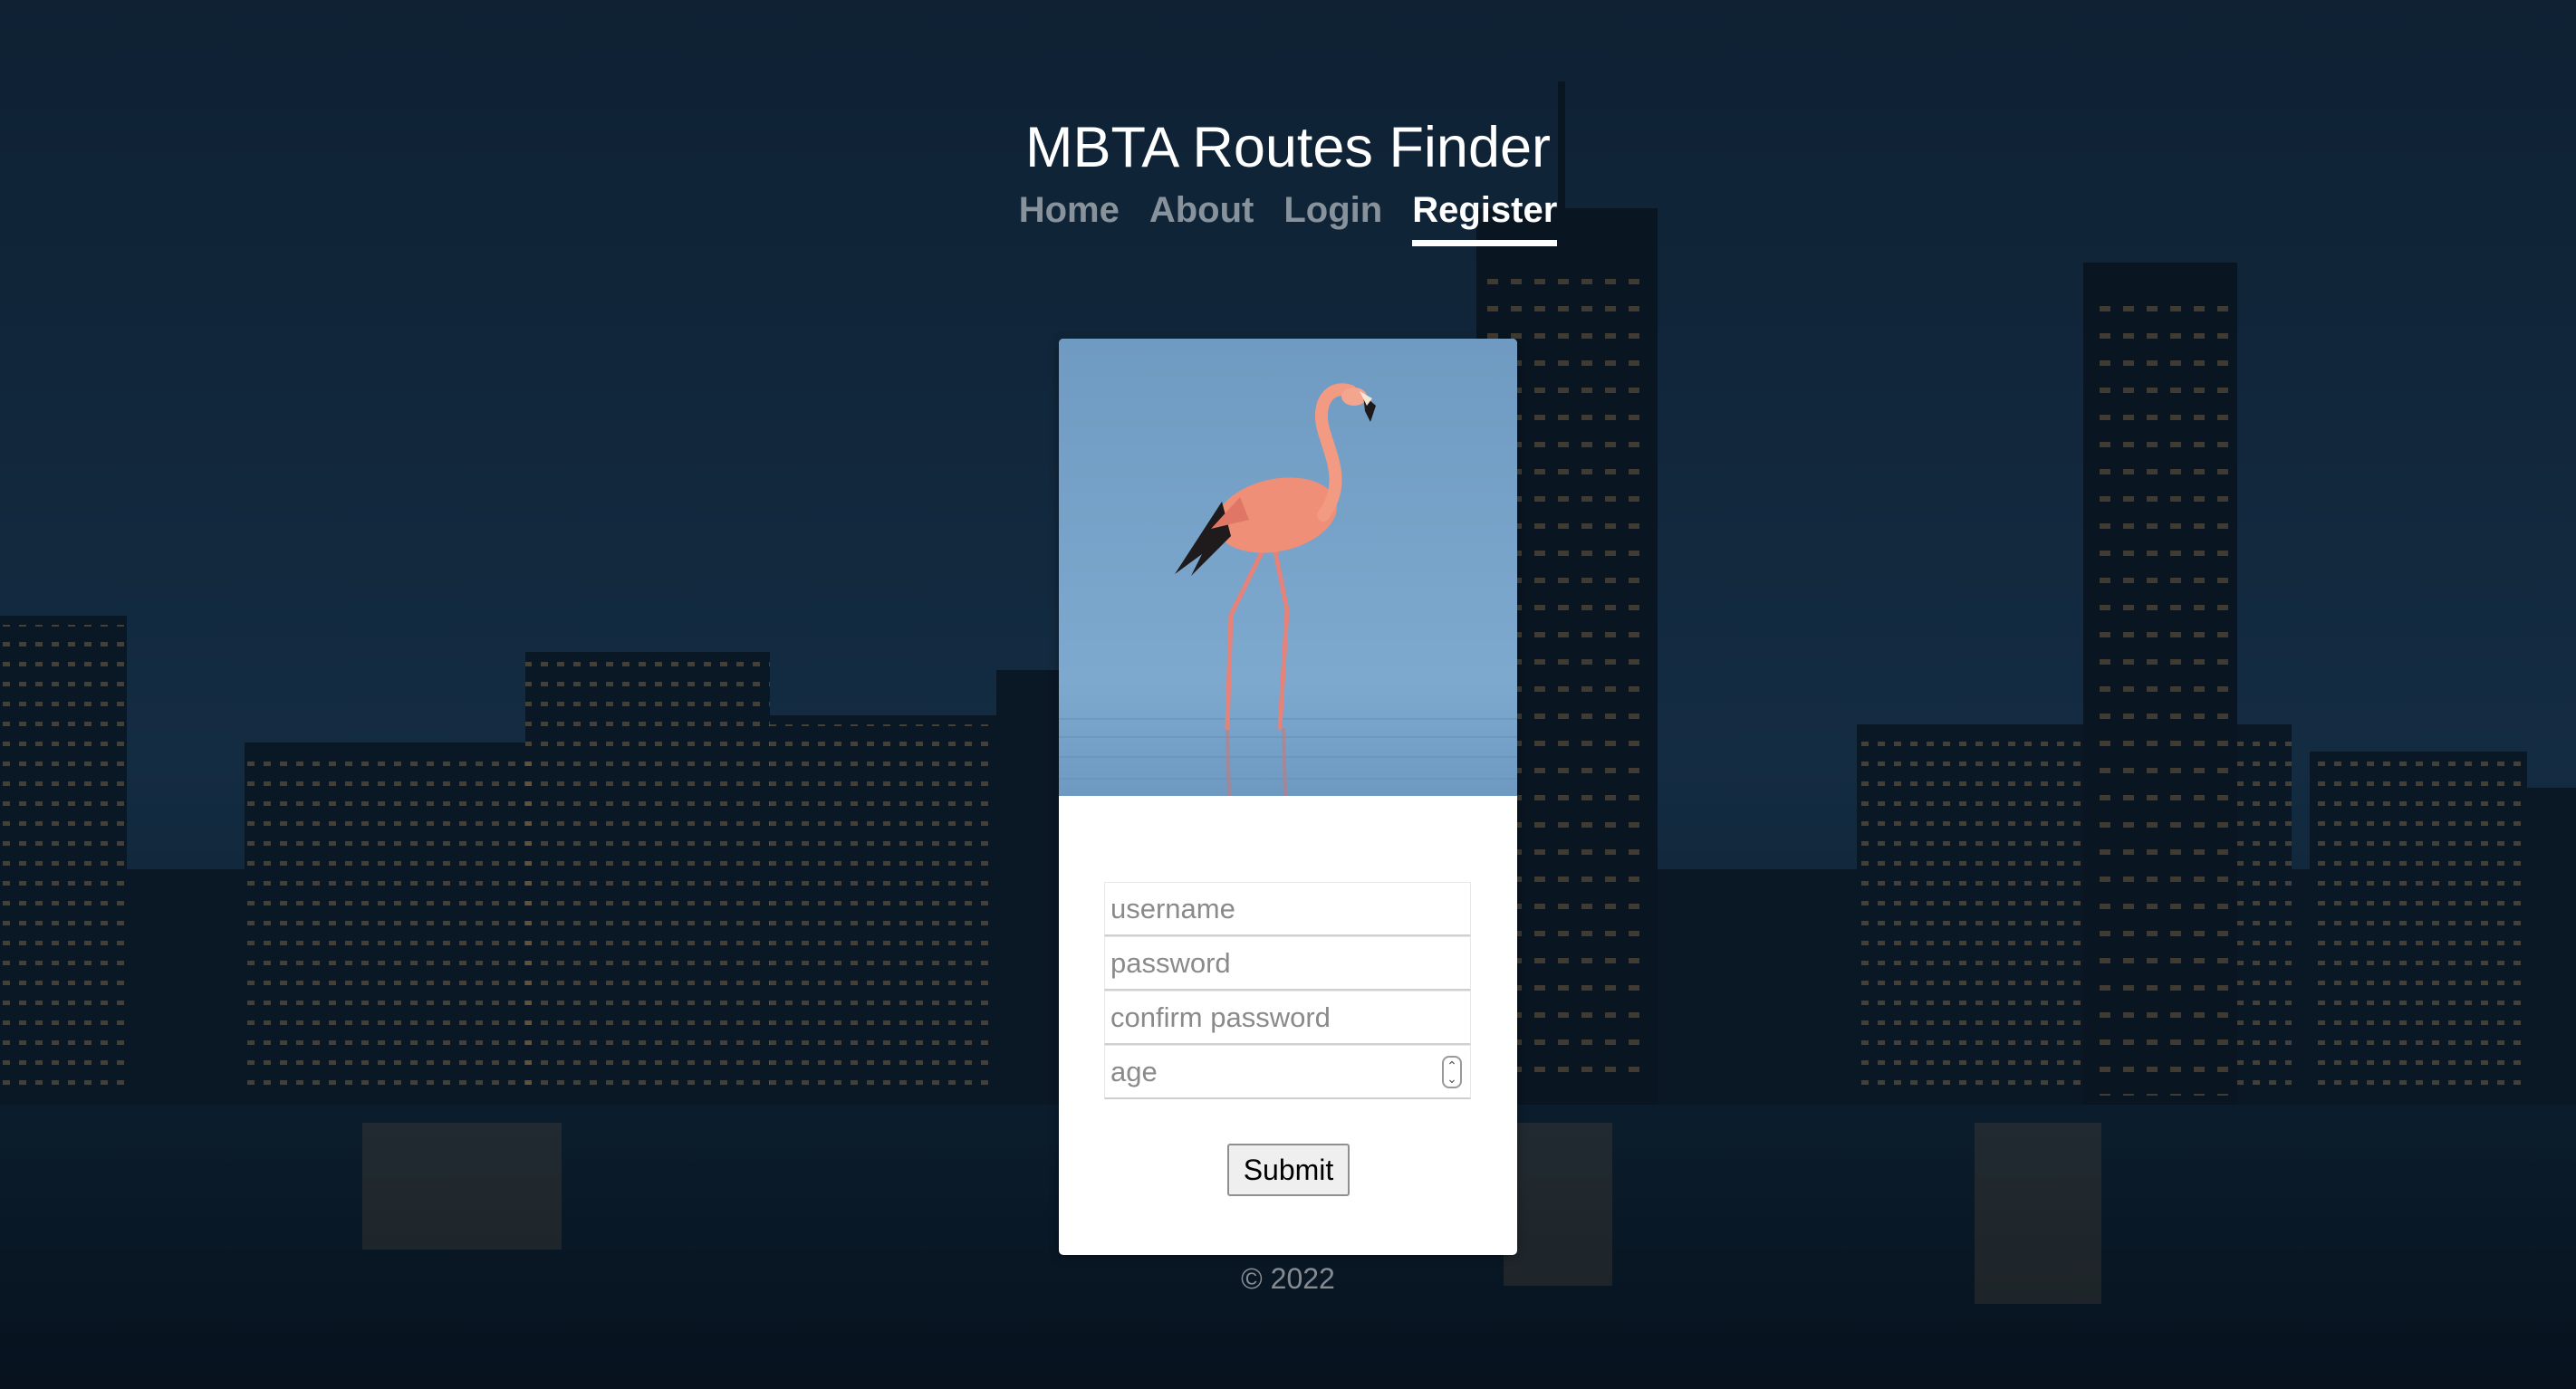  Describe the element at coordinates (1452, 1065) in the screenshot. I see `chevron-up-icon: ⌃` at that location.